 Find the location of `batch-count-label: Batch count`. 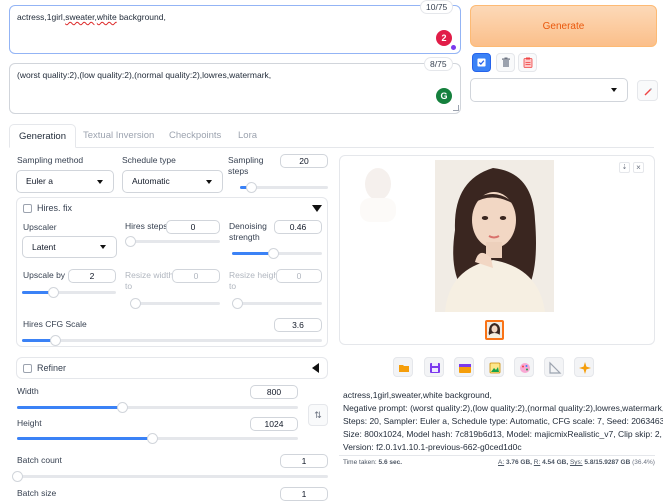

batch-count-label: Batch count is located at coordinates (39, 460).